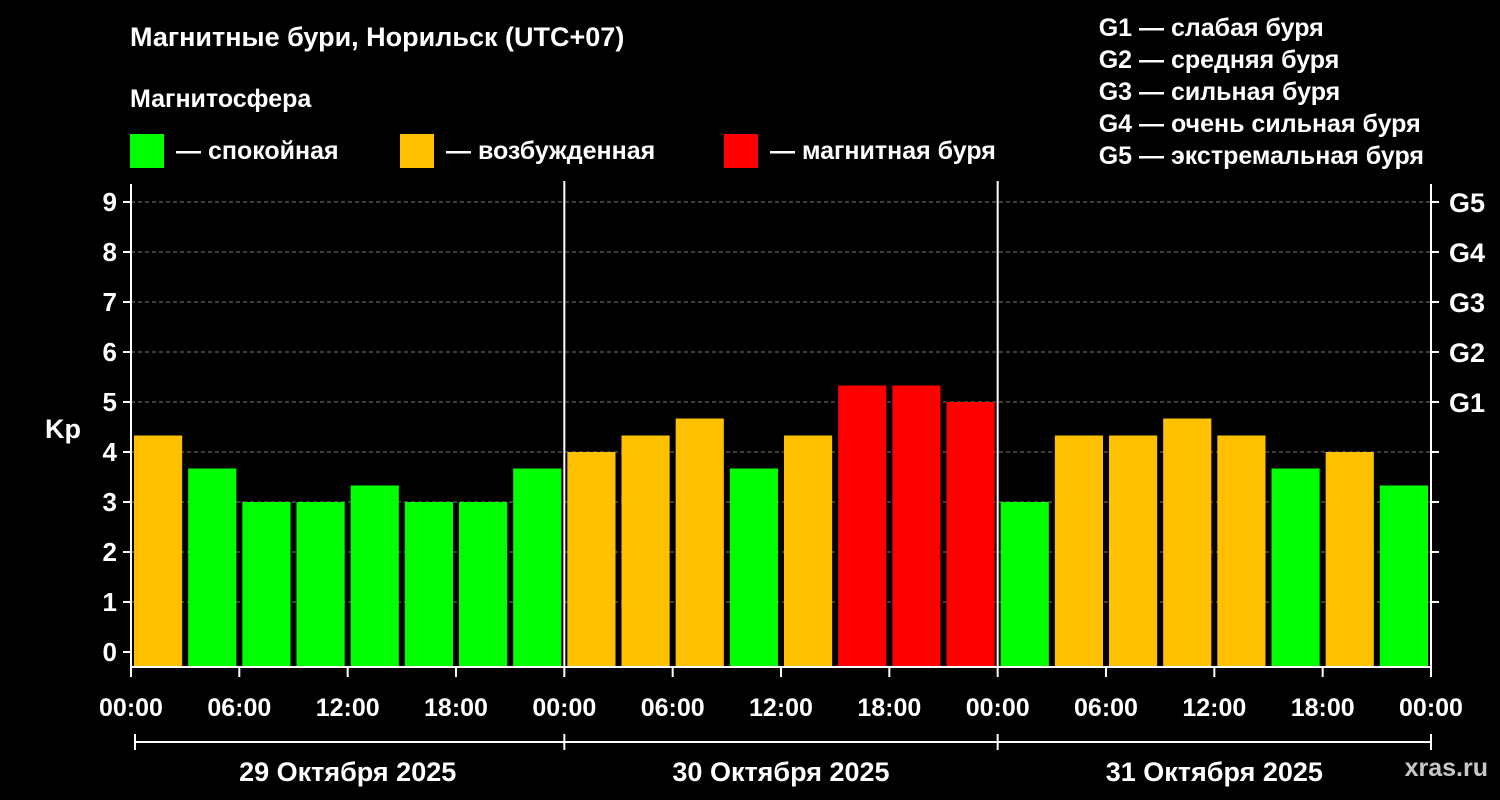 The height and width of the screenshot is (800, 1500). Describe the element at coordinates (1467, 353) in the screenshot. I see `g-tick-label: G2` at that location.